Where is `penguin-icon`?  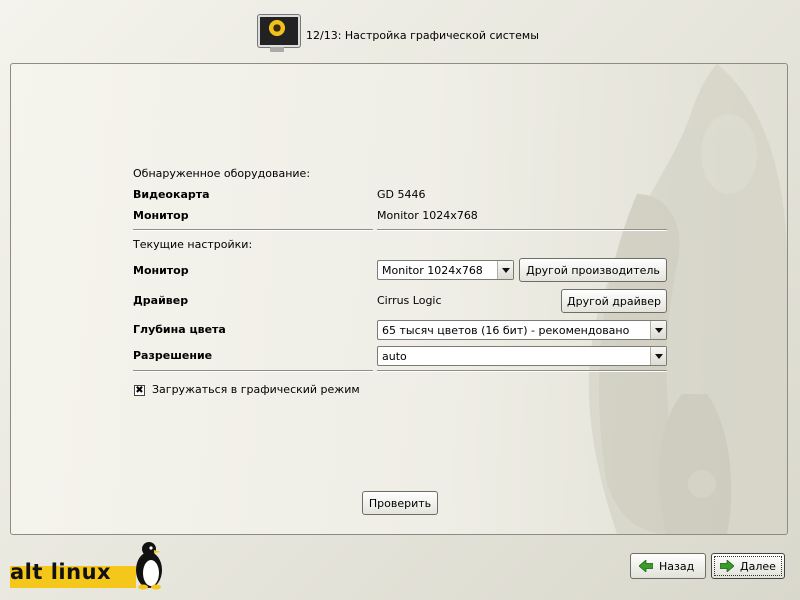 penguin-icon is located at coordinates (149, 566).